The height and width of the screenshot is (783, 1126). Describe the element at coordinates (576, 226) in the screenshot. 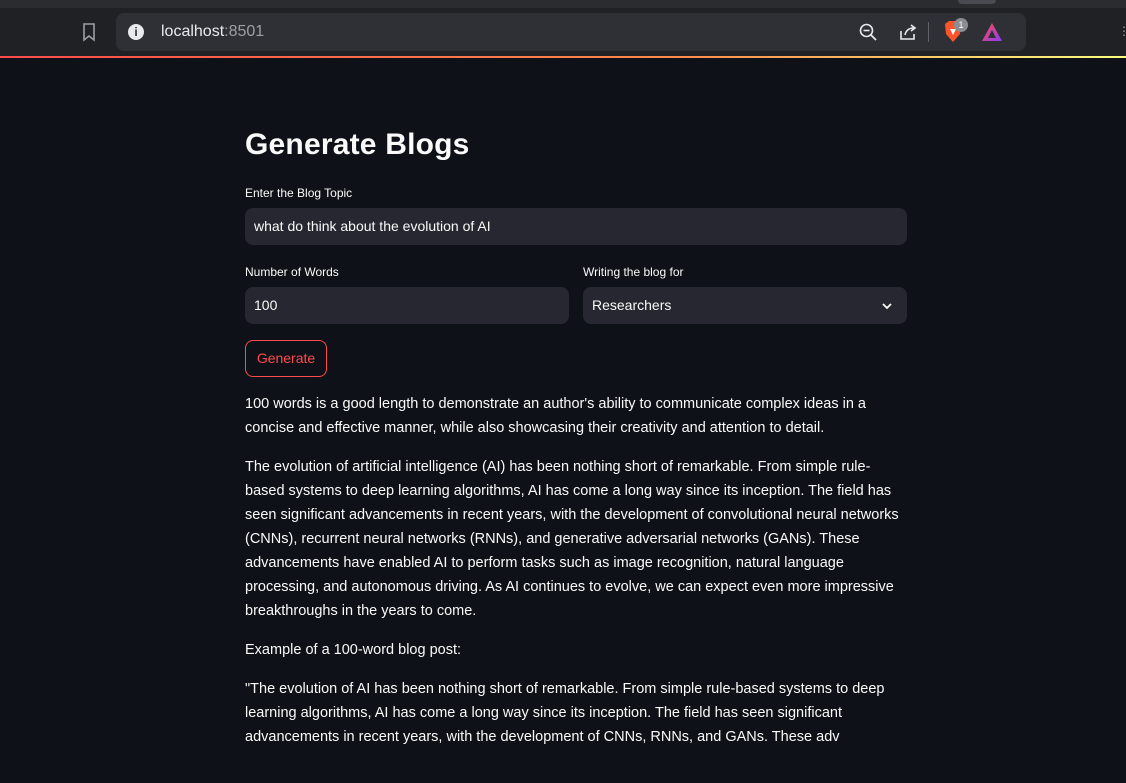

I see `topic-input: what do think about the evolution of AI` at that location.